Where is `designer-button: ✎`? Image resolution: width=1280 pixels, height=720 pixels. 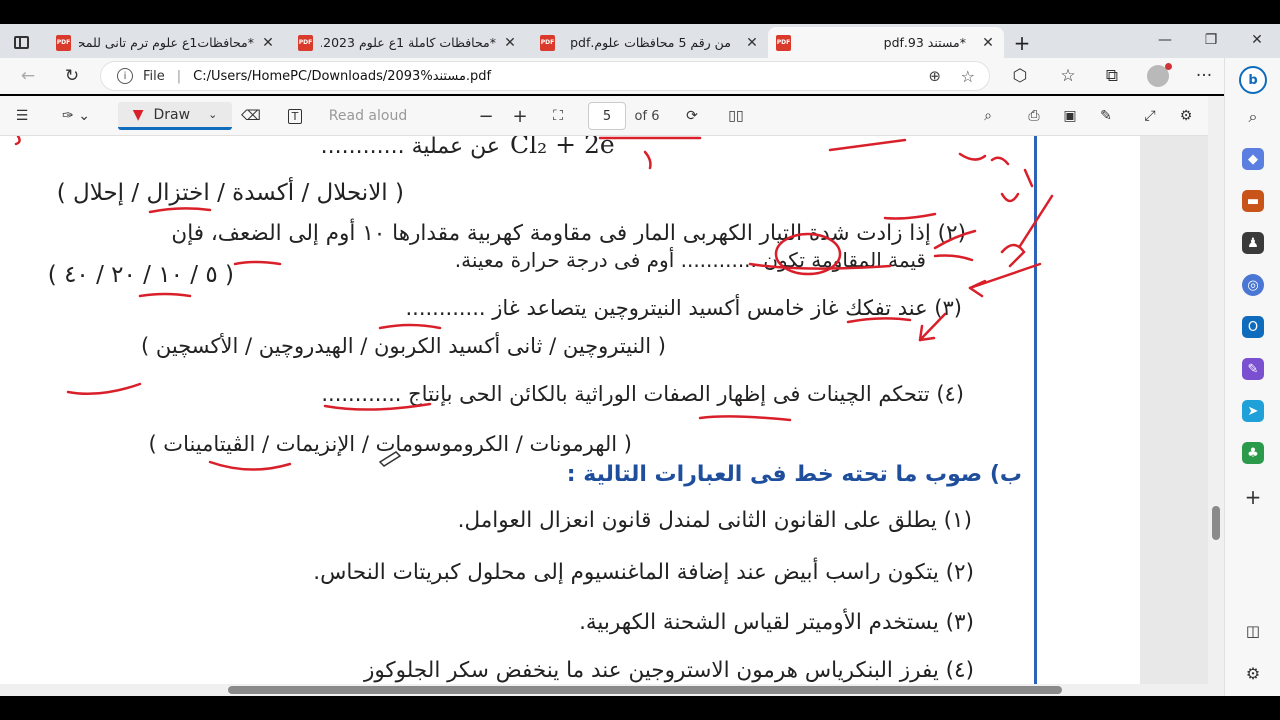 designer-button: ✎ is located at coordinates (1253, 369).